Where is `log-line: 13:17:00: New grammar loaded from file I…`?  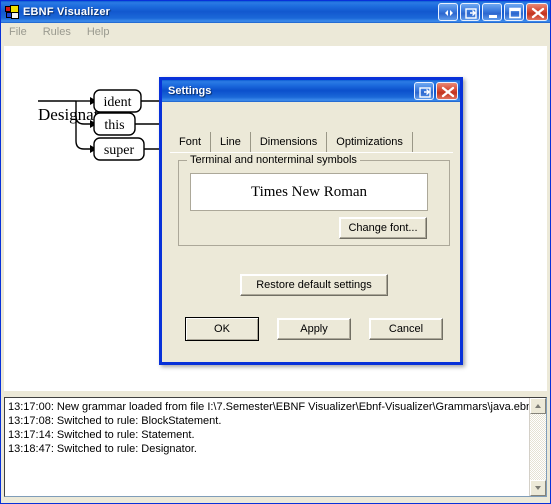
log-line: 13:17:00: New grammar loaded from file I… is located at coordinates (268, 407).